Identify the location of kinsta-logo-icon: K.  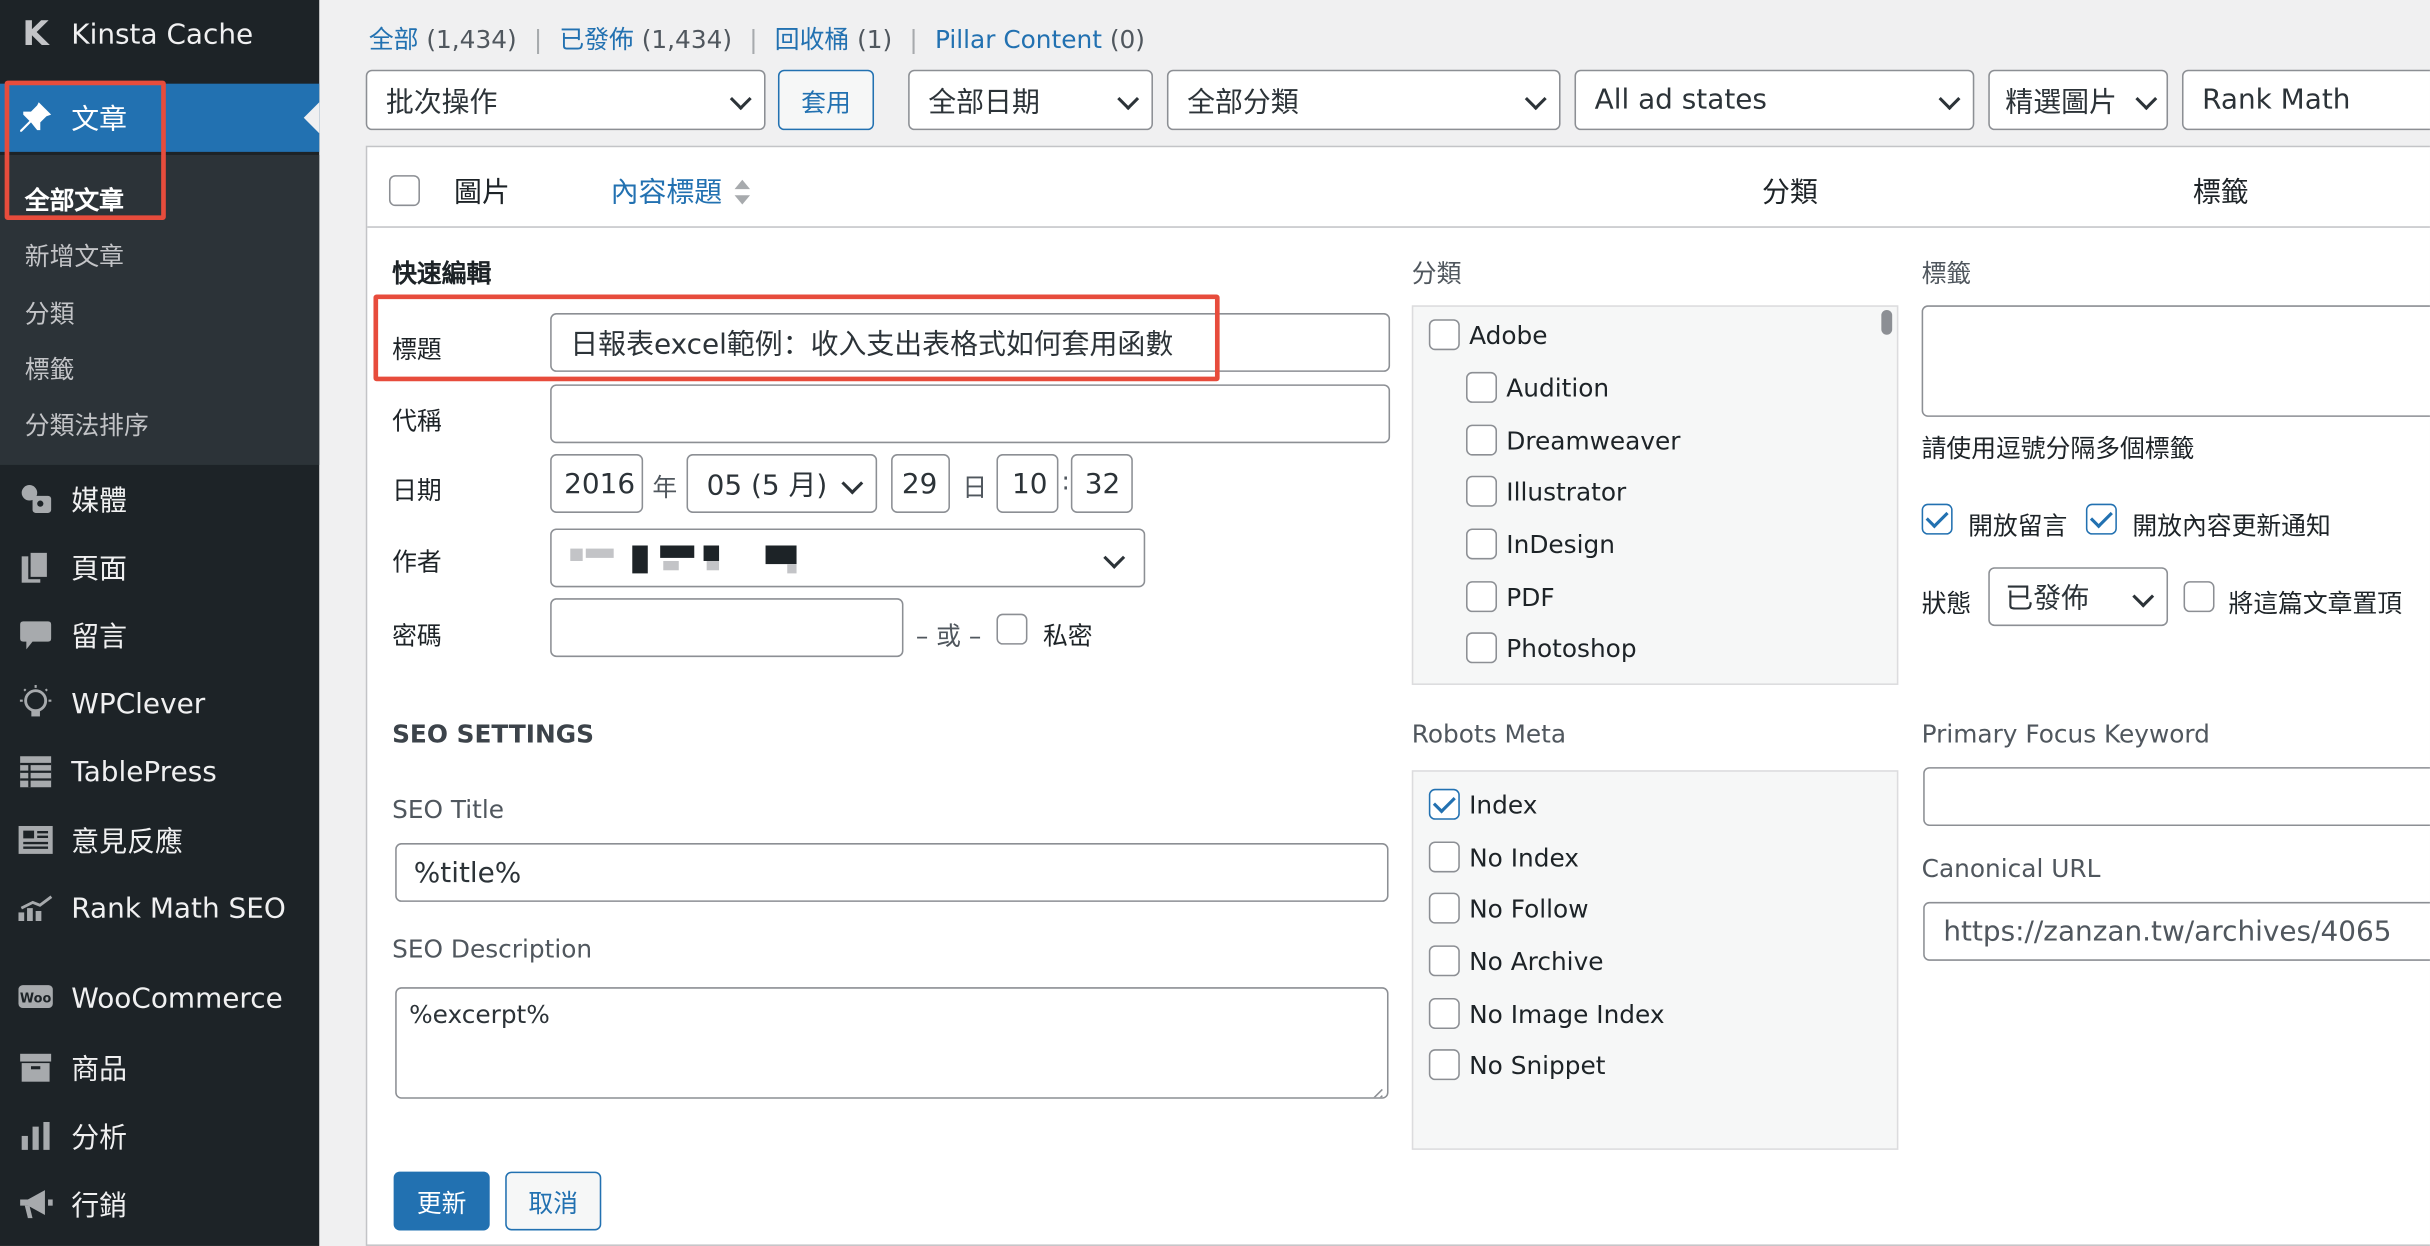
(35, 34).